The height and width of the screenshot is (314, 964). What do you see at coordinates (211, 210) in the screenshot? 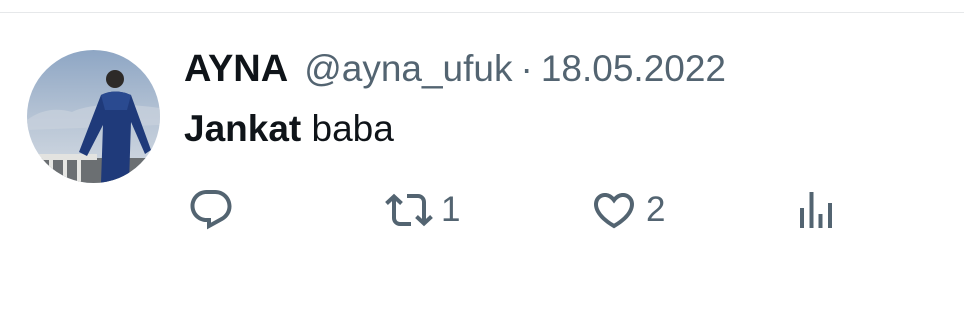
I see `reply-icon` at bounding box center [211, 210].